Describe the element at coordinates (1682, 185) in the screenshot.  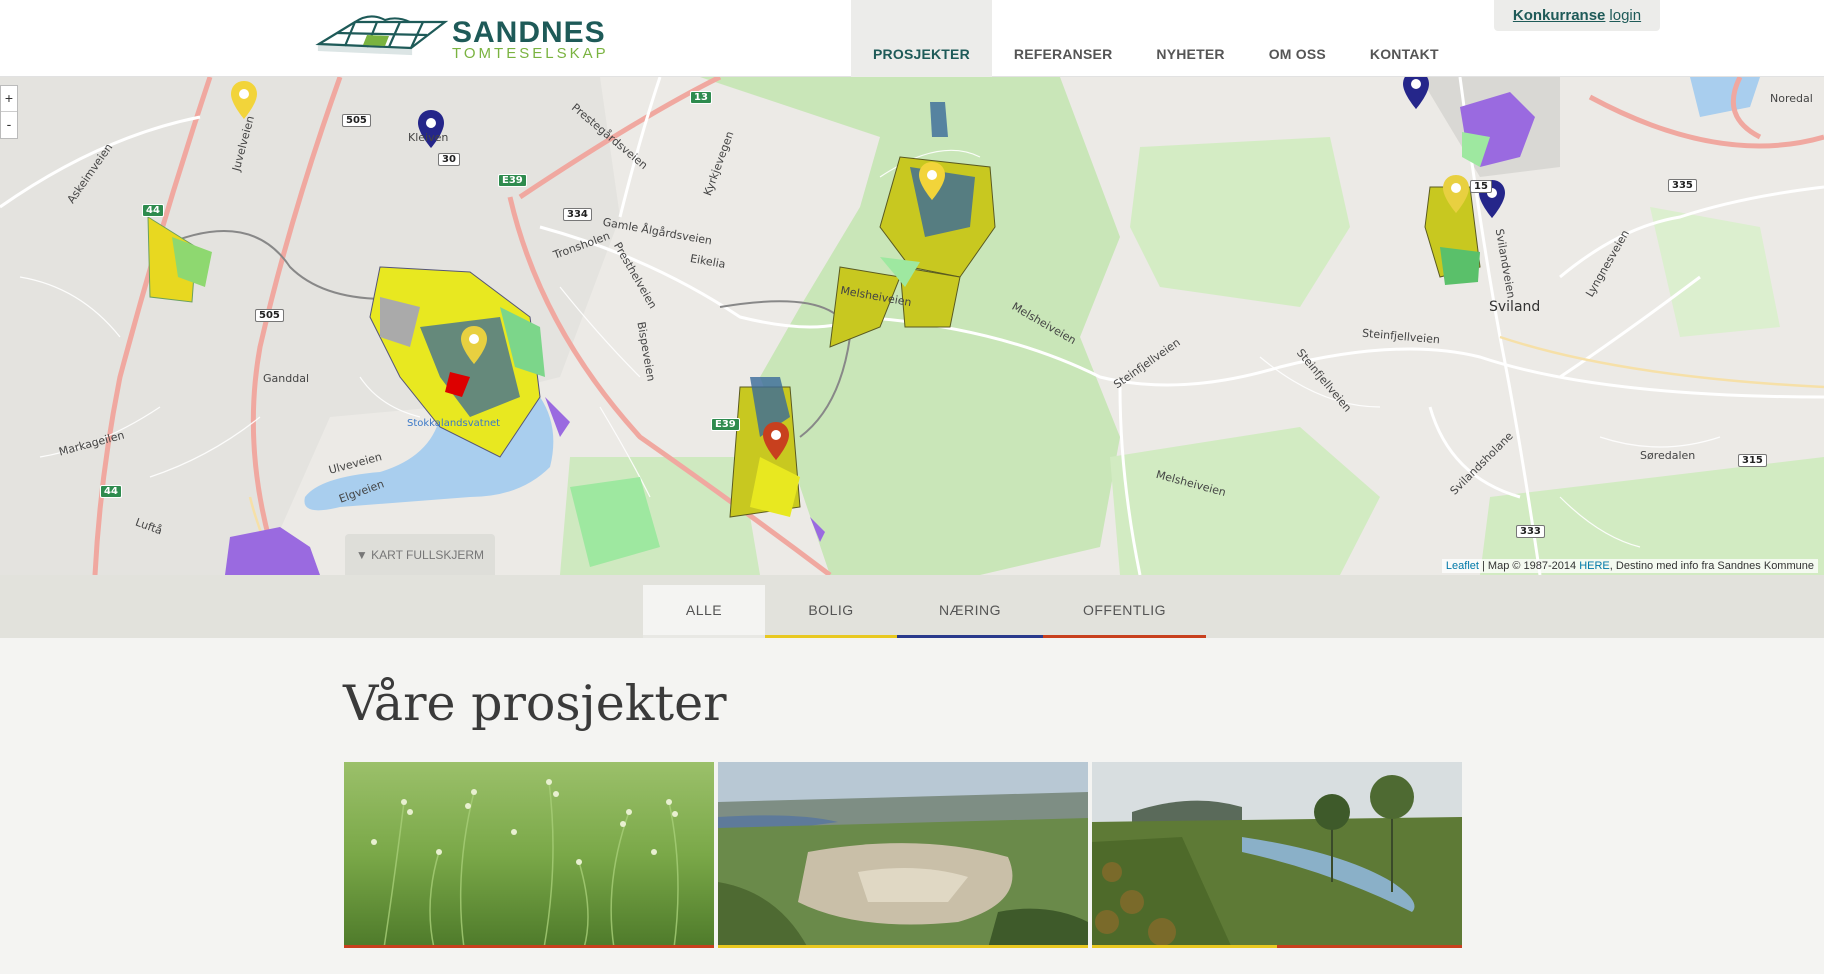
I see `road-shield: 335` at that location.